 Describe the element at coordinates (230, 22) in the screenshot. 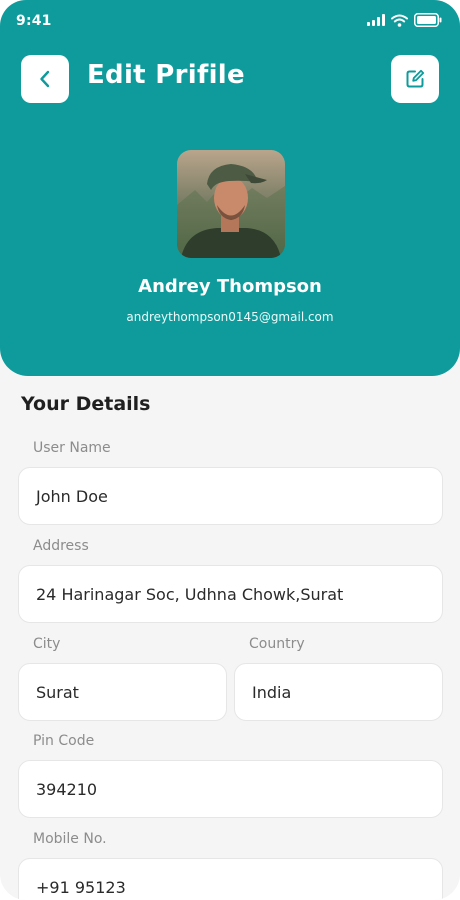

I see `status-bar: 9:41` at that location.